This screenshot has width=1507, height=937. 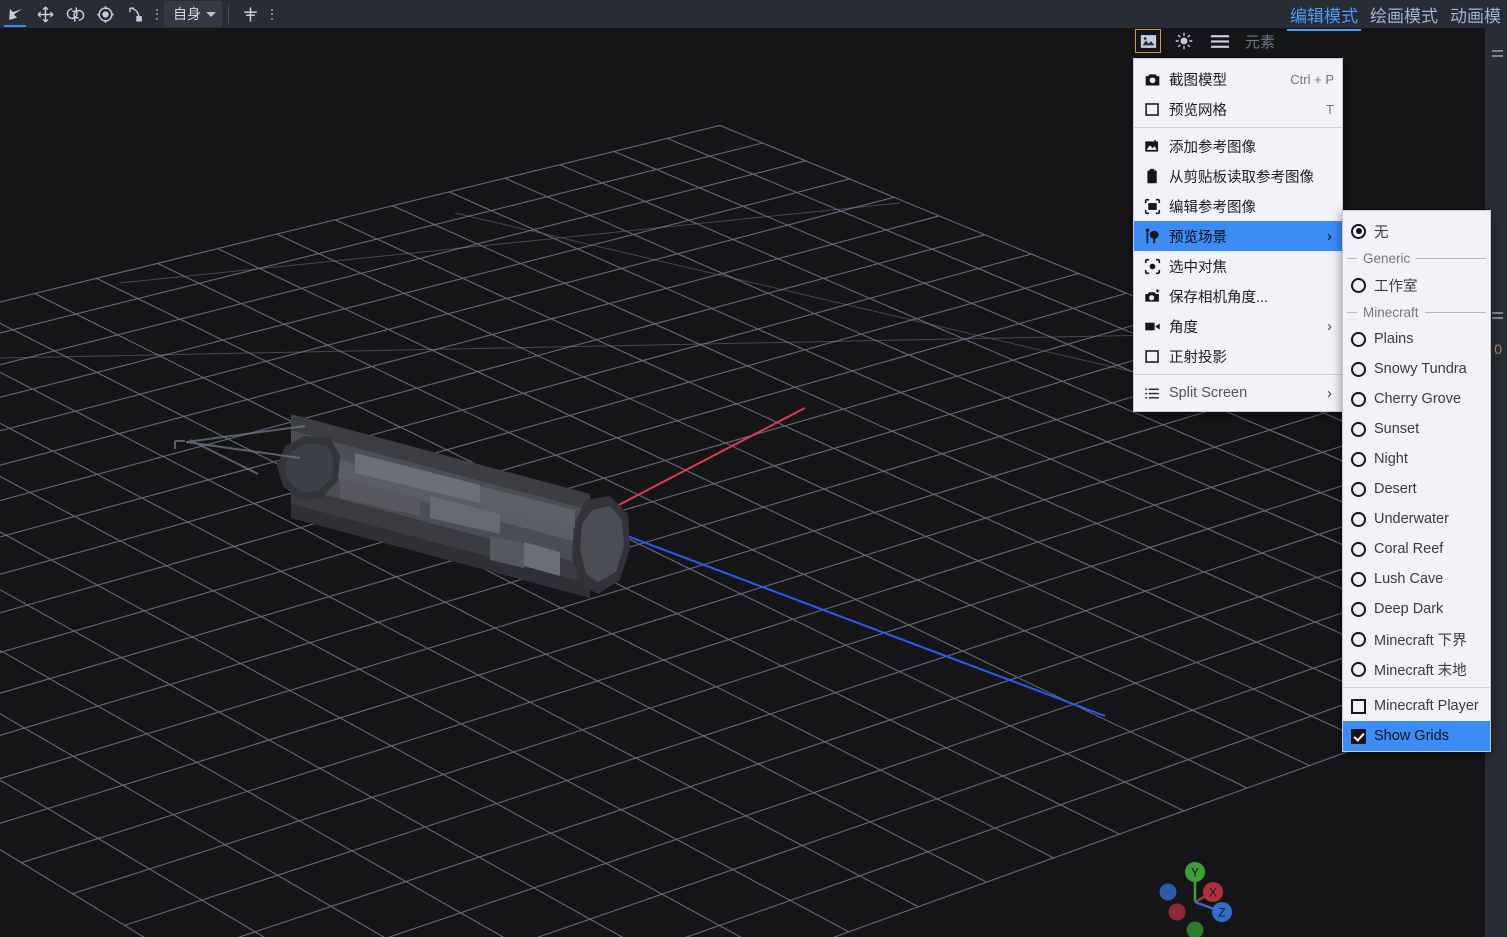 I want to click on scene-option-15: Minecraft 末地, so click(x=1416, y=669).